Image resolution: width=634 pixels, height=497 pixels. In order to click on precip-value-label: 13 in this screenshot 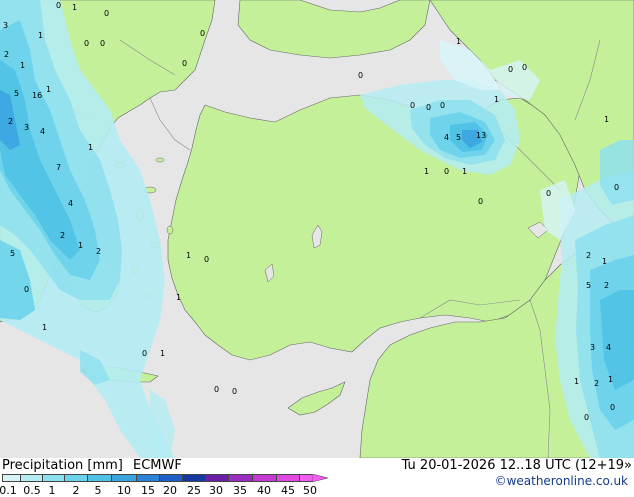, I will do `click(481, 135)`.